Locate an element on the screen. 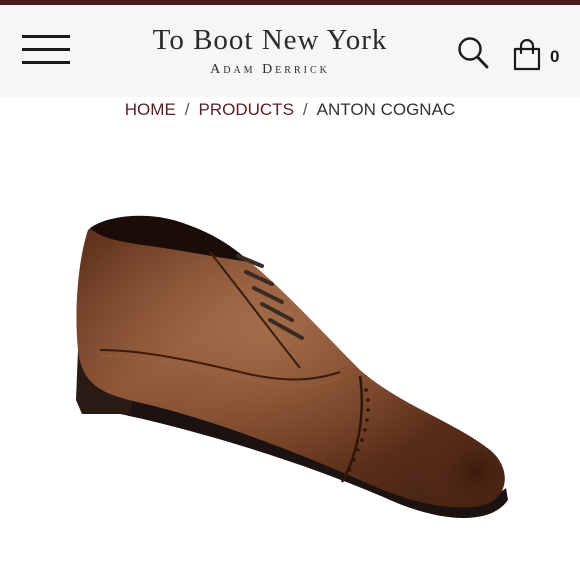 This screenshot has height=580, width=580. cart-count: 0 is located at coordinates (554, 57).